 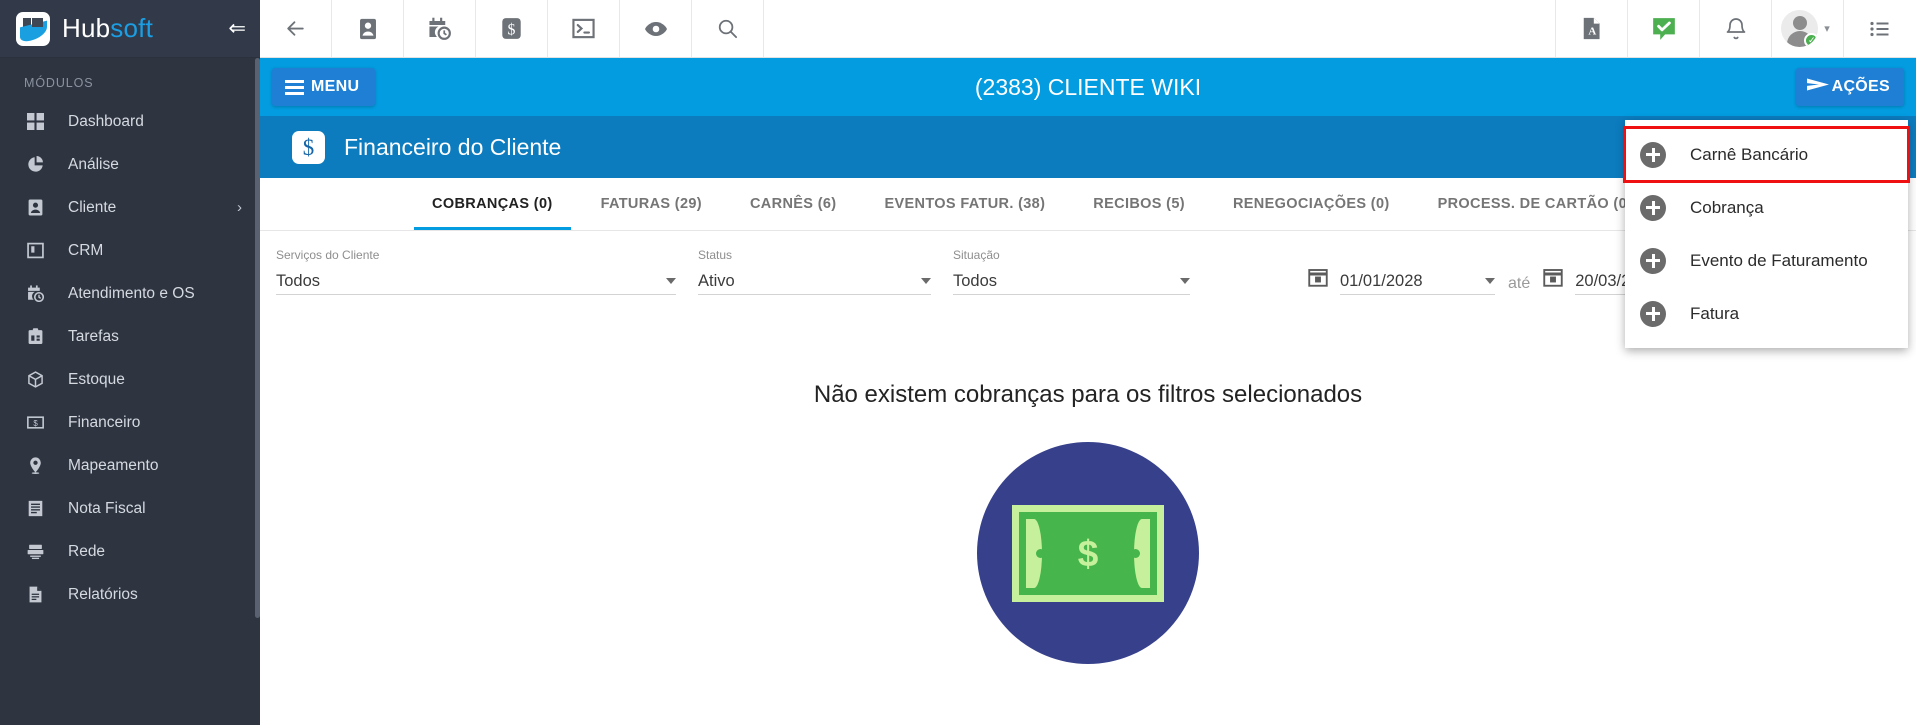 I want to click on brand-soft-text: soft, so click(x=132, y=28).